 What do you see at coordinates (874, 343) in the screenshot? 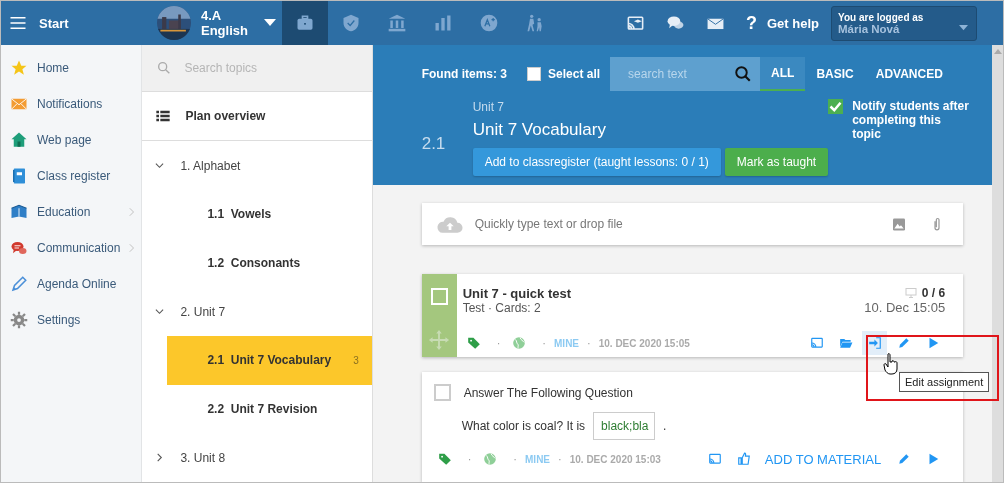
I see `assign-icon` at bounding box center [874, 343].